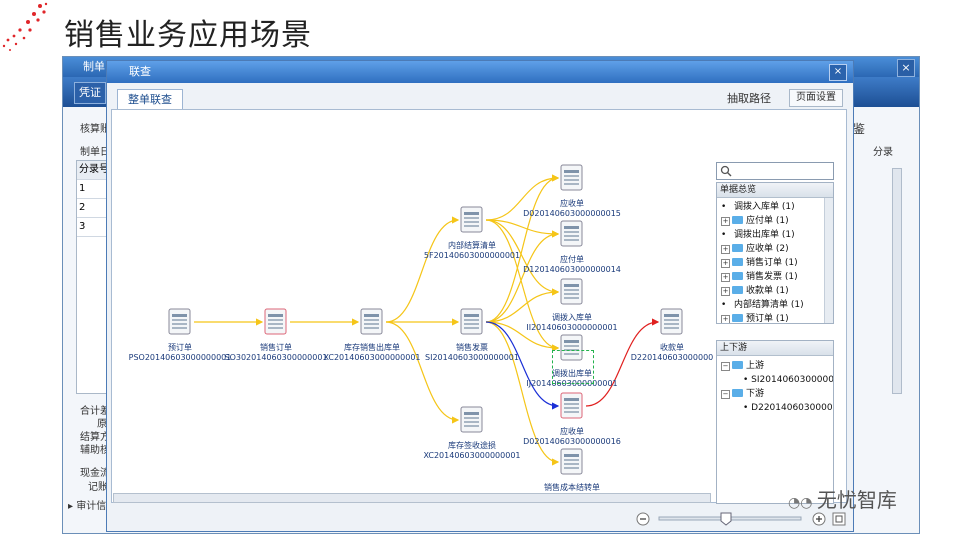 Image resolution: width=960 pixels, height=540 pixels. I want to click on upstream-label: 上游, so click(755, 366).